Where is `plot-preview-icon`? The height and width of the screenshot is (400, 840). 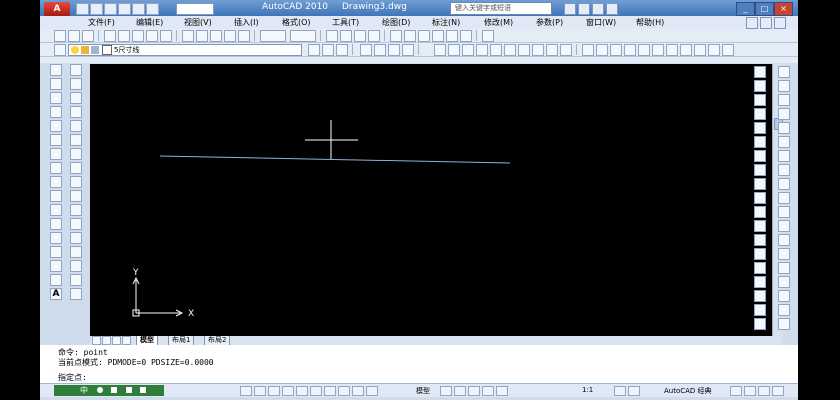 plot-preview-icon is located at coordinates (124, 36).